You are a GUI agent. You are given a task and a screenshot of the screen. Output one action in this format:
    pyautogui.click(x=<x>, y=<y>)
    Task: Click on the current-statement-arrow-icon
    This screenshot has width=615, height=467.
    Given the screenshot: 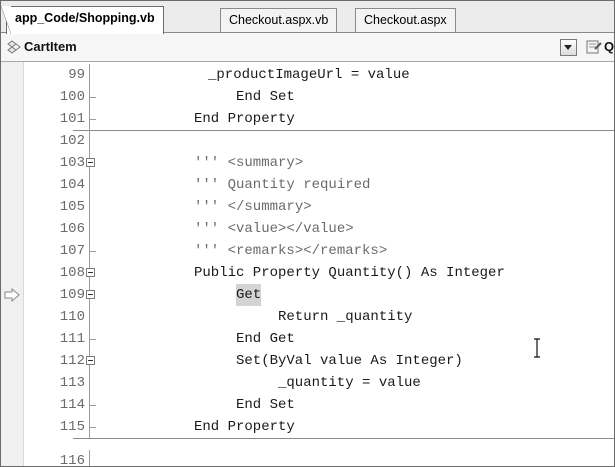 What is the action you would take?
    pyautogui.click(x=12, y=295)
    